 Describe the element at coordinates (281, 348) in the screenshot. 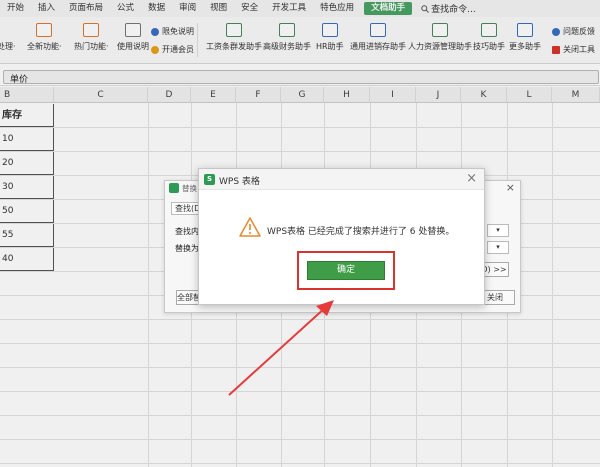

I see `pointer-arrow` at that location.